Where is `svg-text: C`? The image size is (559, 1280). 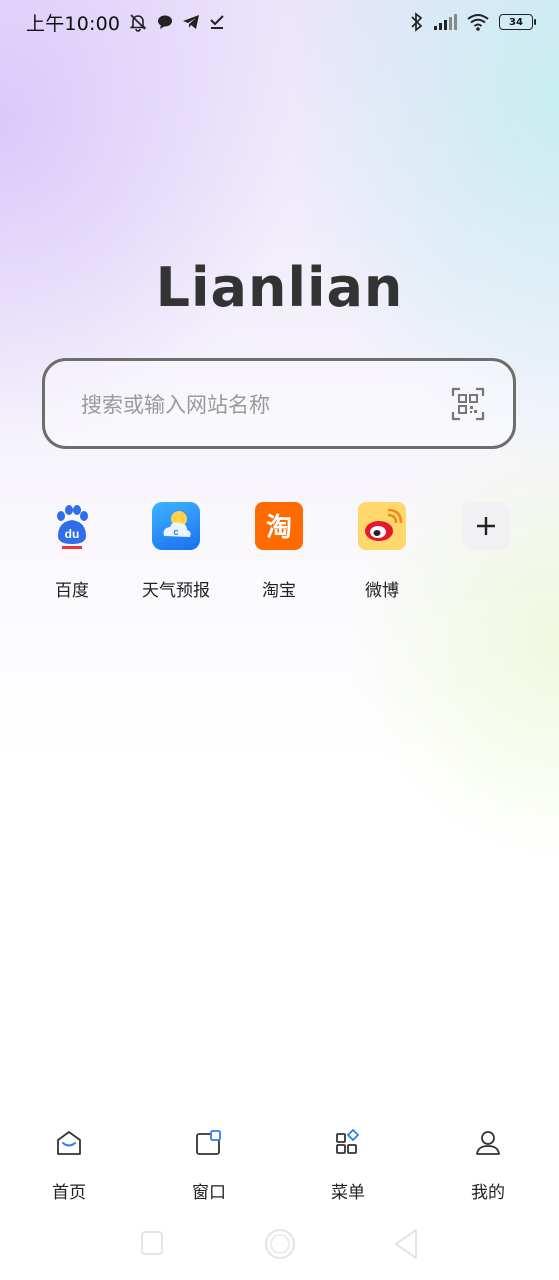
svg-text: C is located at coordinates (175, 533).